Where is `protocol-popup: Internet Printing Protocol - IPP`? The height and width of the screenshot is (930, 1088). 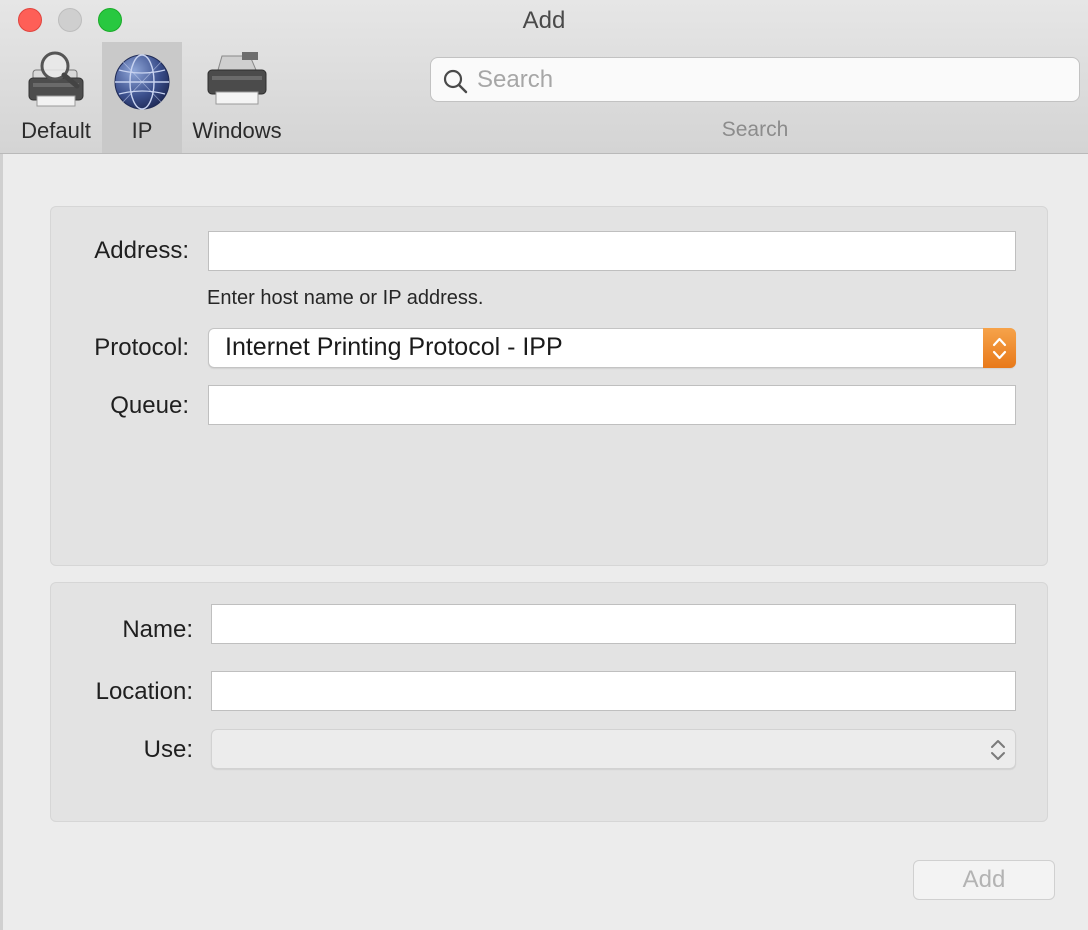
protocol-popup: Internet Printing Protocol - IPP is located at coordinates (612, 348).